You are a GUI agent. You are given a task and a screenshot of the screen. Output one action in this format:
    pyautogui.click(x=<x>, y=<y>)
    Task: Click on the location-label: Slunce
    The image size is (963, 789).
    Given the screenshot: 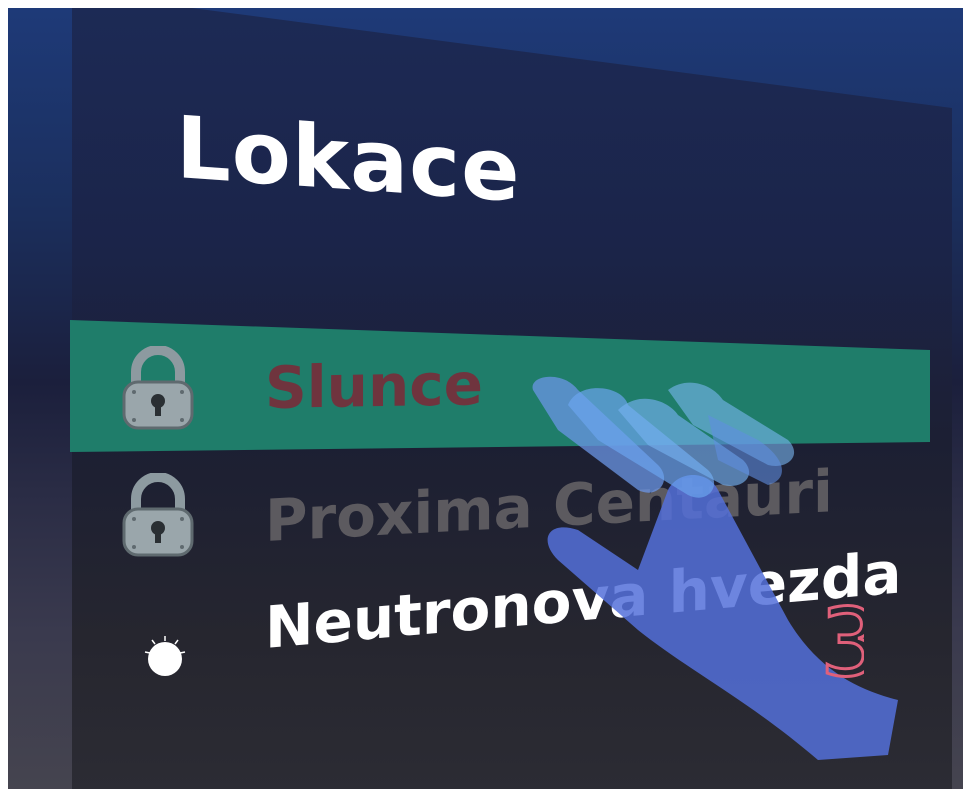 What is the action you would take?
    pyautogui.click(x=374, y=386)
    